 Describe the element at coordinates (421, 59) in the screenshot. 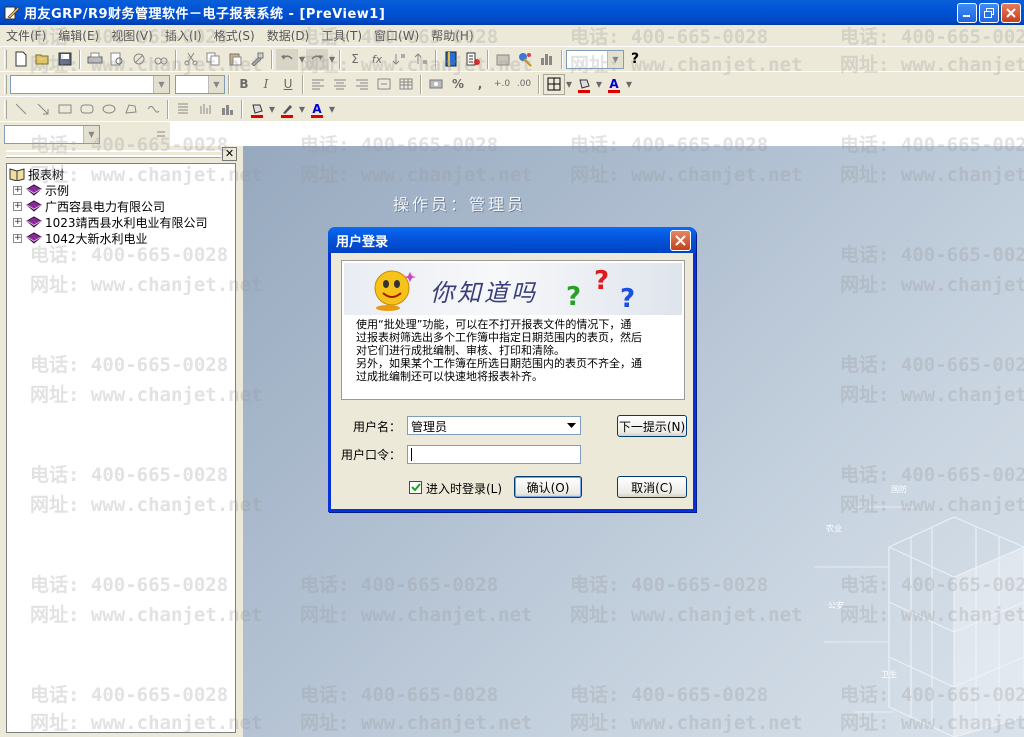

I see `sort-desc-button` at that location.